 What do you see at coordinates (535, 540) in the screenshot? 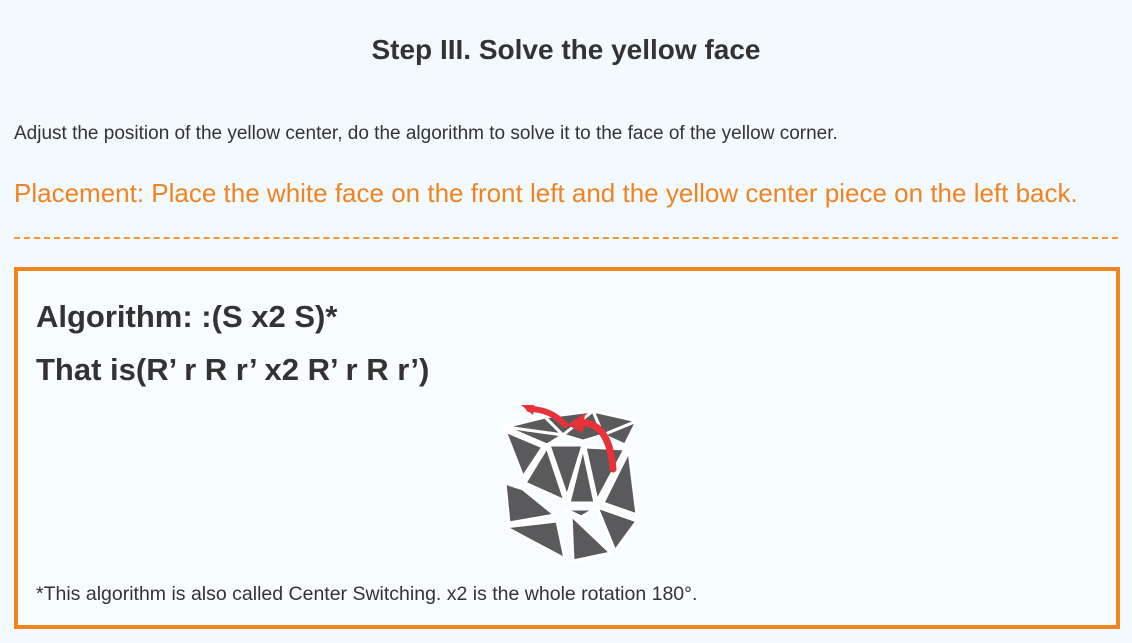
I see `cube-left-piece` at bounding box center [535, 540].